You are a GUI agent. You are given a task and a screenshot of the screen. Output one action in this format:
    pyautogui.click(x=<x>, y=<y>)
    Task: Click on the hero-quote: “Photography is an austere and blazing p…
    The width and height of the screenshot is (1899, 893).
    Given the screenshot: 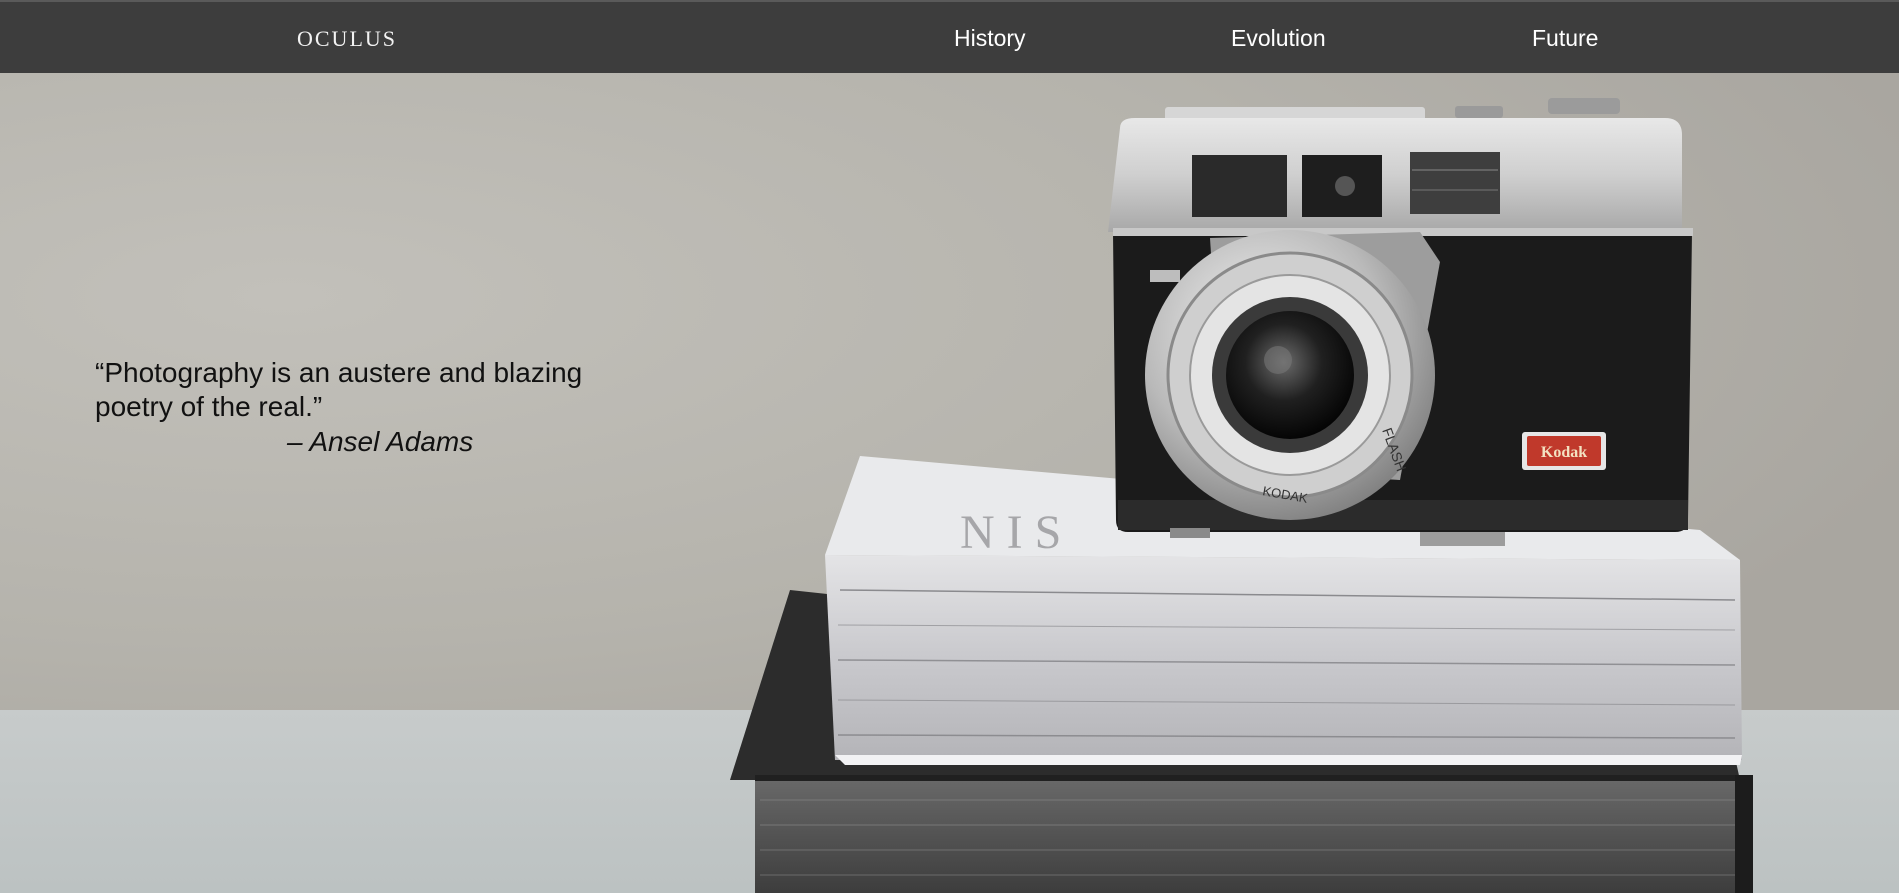 What is the action you would take?
    pyautogui.click(x=339, y=389)
    